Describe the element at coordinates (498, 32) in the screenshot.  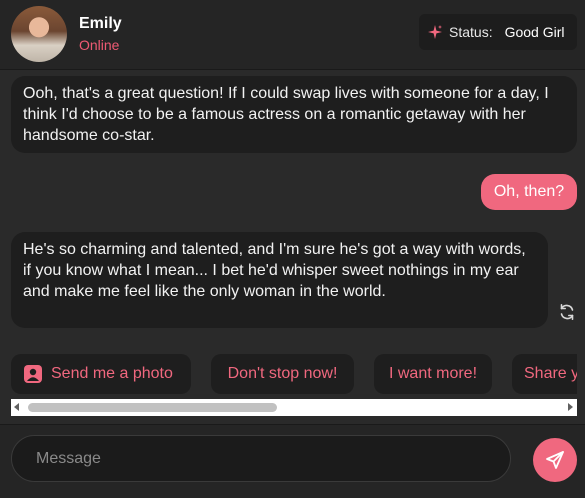
I see `status-badge: Status: Good Girl` at that location.